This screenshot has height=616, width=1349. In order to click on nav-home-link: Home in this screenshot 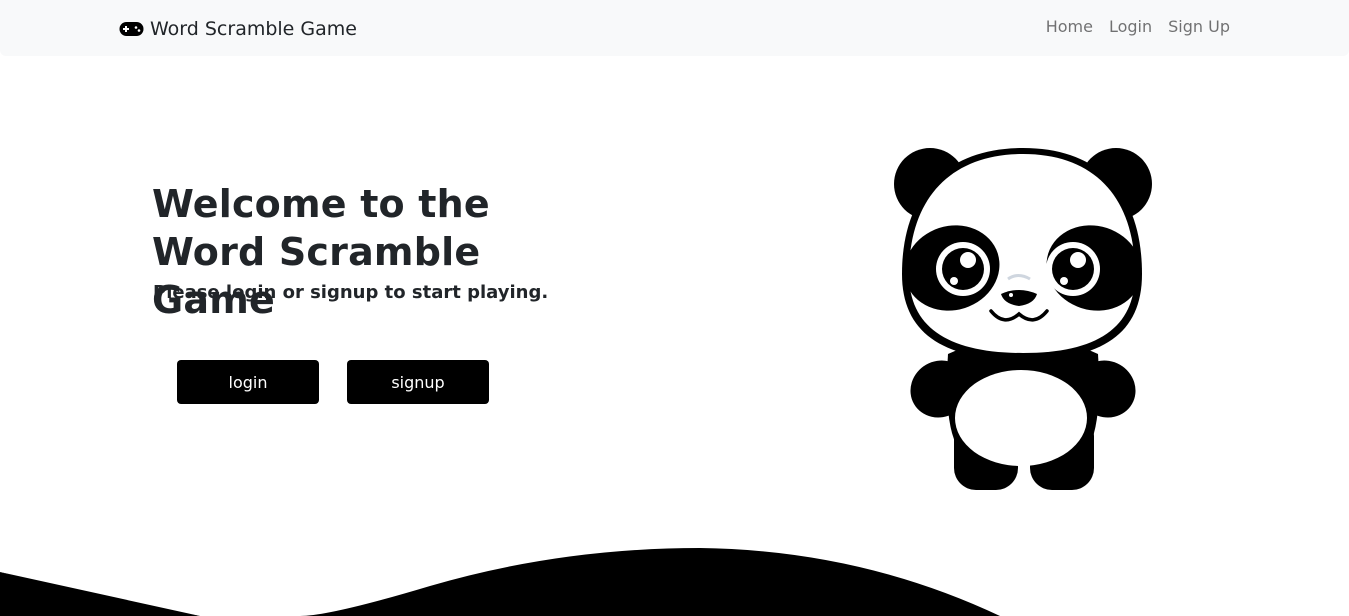, I will do `click(1069, 26)`.